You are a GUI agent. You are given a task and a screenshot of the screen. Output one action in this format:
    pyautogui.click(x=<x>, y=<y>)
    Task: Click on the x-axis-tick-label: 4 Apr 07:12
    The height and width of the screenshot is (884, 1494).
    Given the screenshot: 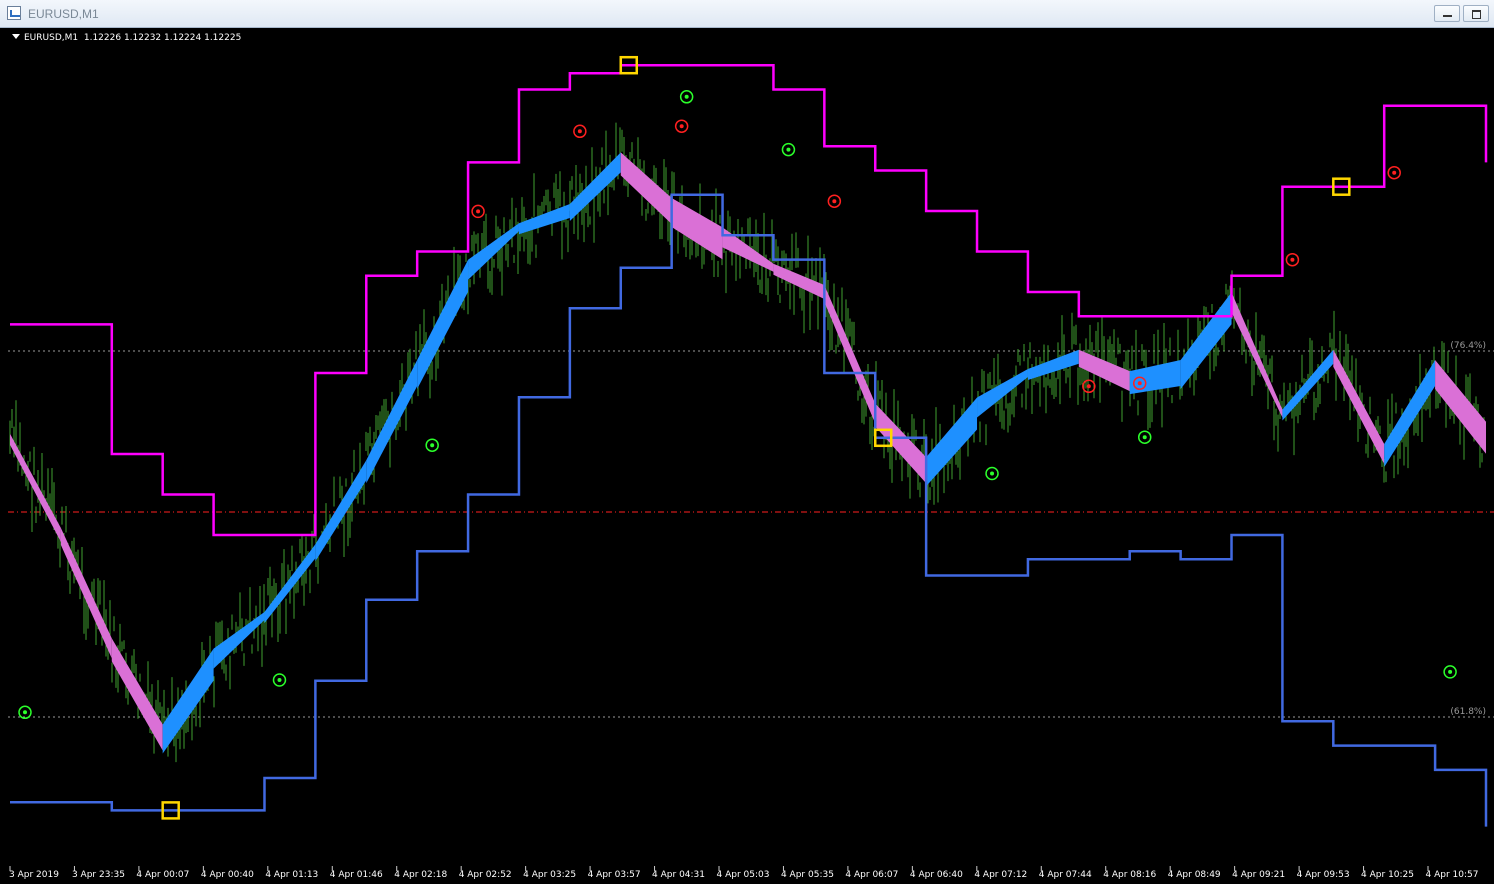 What is the action you would take?
    pyautogui.click(x=1000, y=875)
    